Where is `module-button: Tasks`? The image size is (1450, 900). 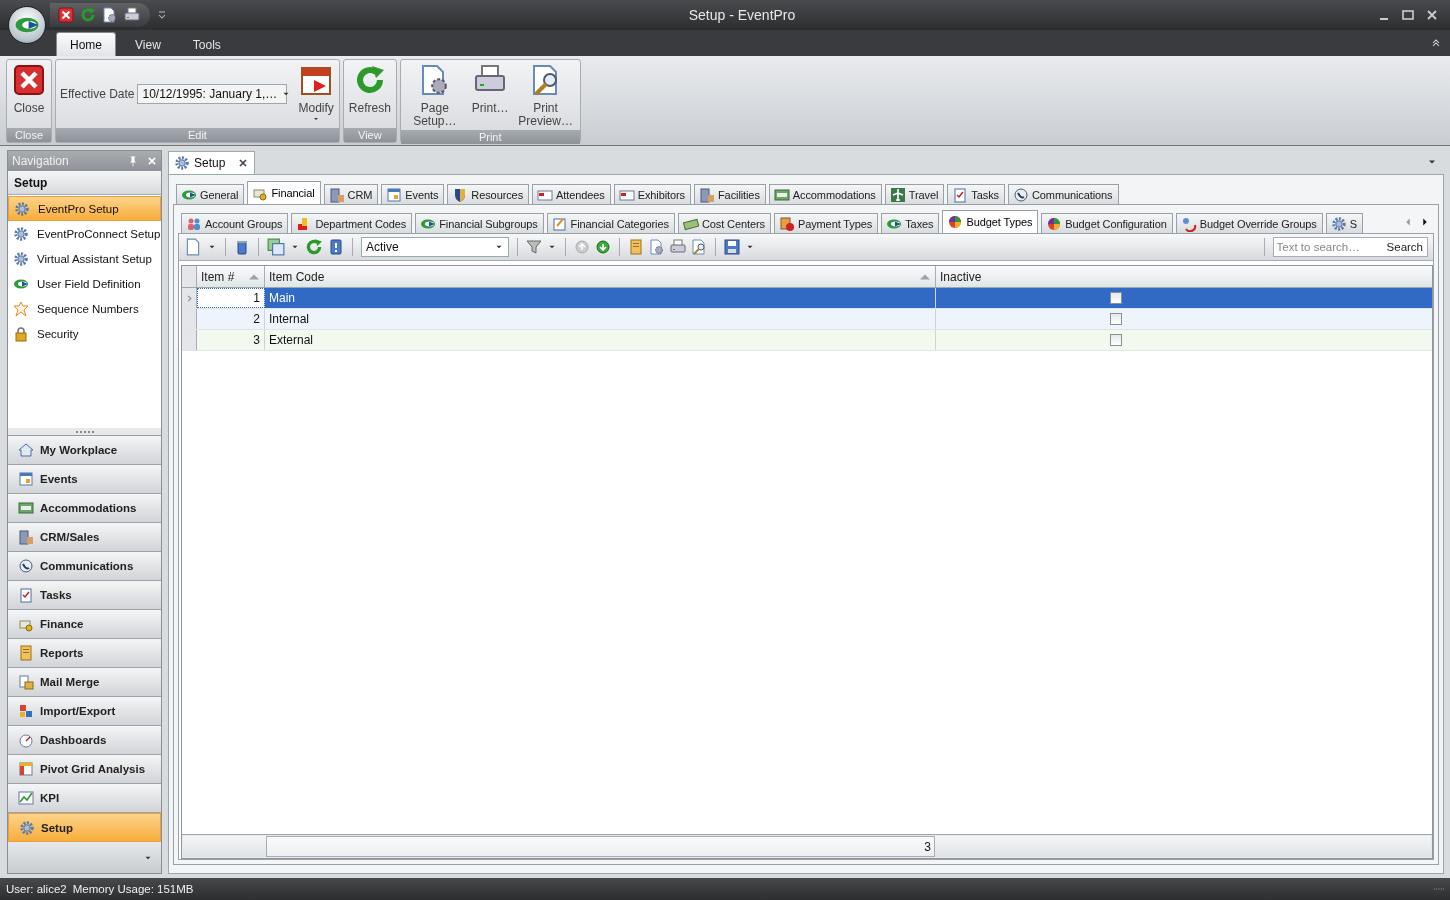
module-button: Tasks is located at coordinates (84, 595).